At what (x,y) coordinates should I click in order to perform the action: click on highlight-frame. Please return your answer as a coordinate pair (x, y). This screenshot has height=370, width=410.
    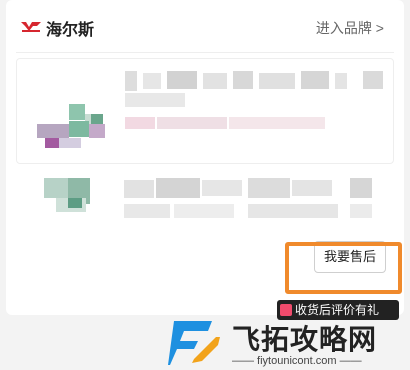
    Looking at the image, I should click on (343, 268).